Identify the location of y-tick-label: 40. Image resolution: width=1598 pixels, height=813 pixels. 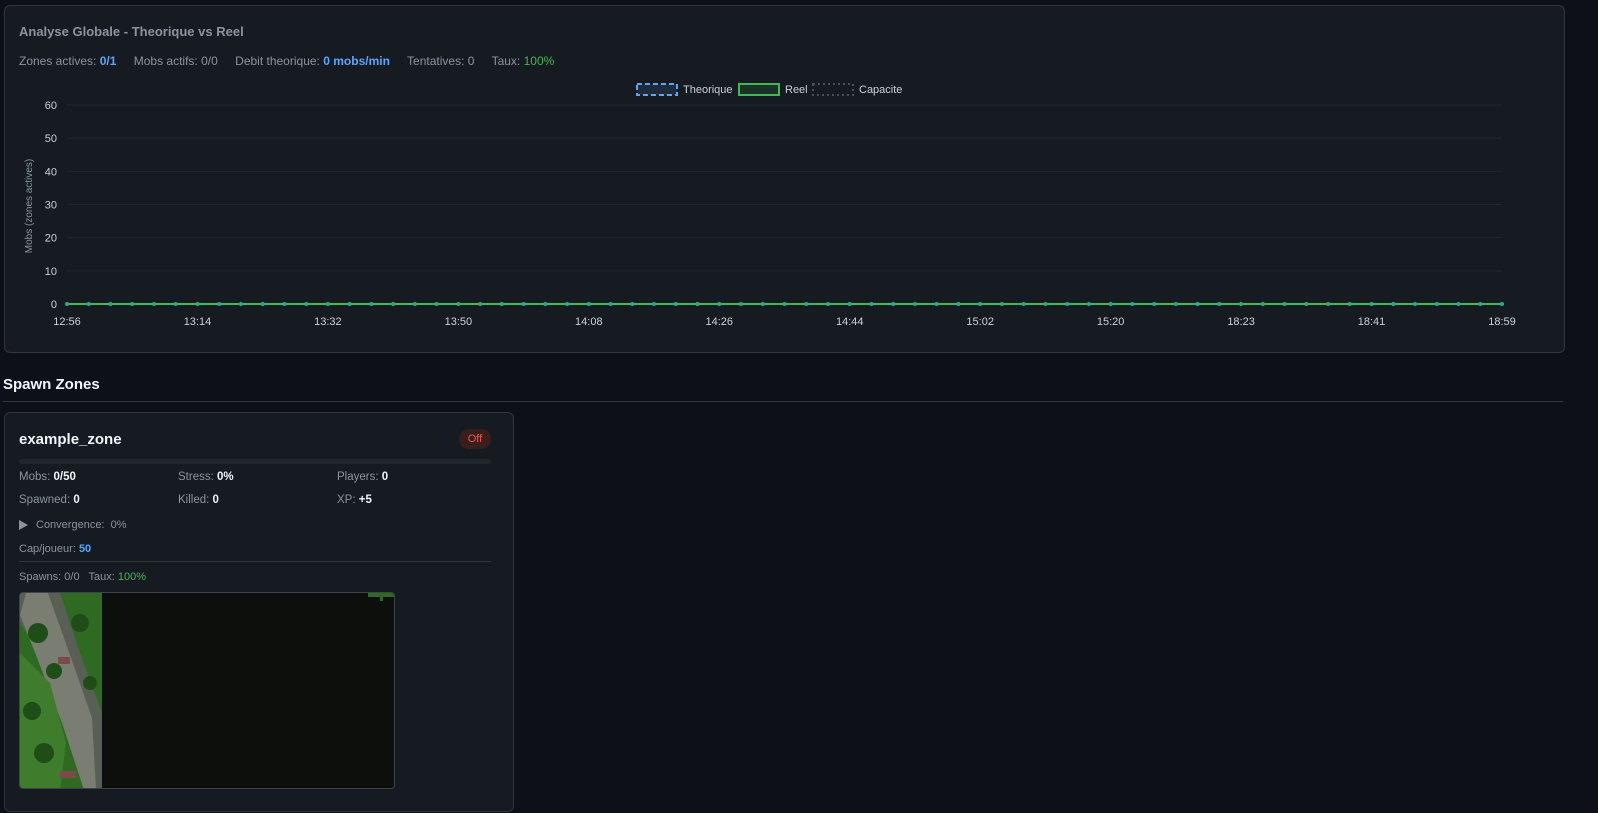
(51, 172).